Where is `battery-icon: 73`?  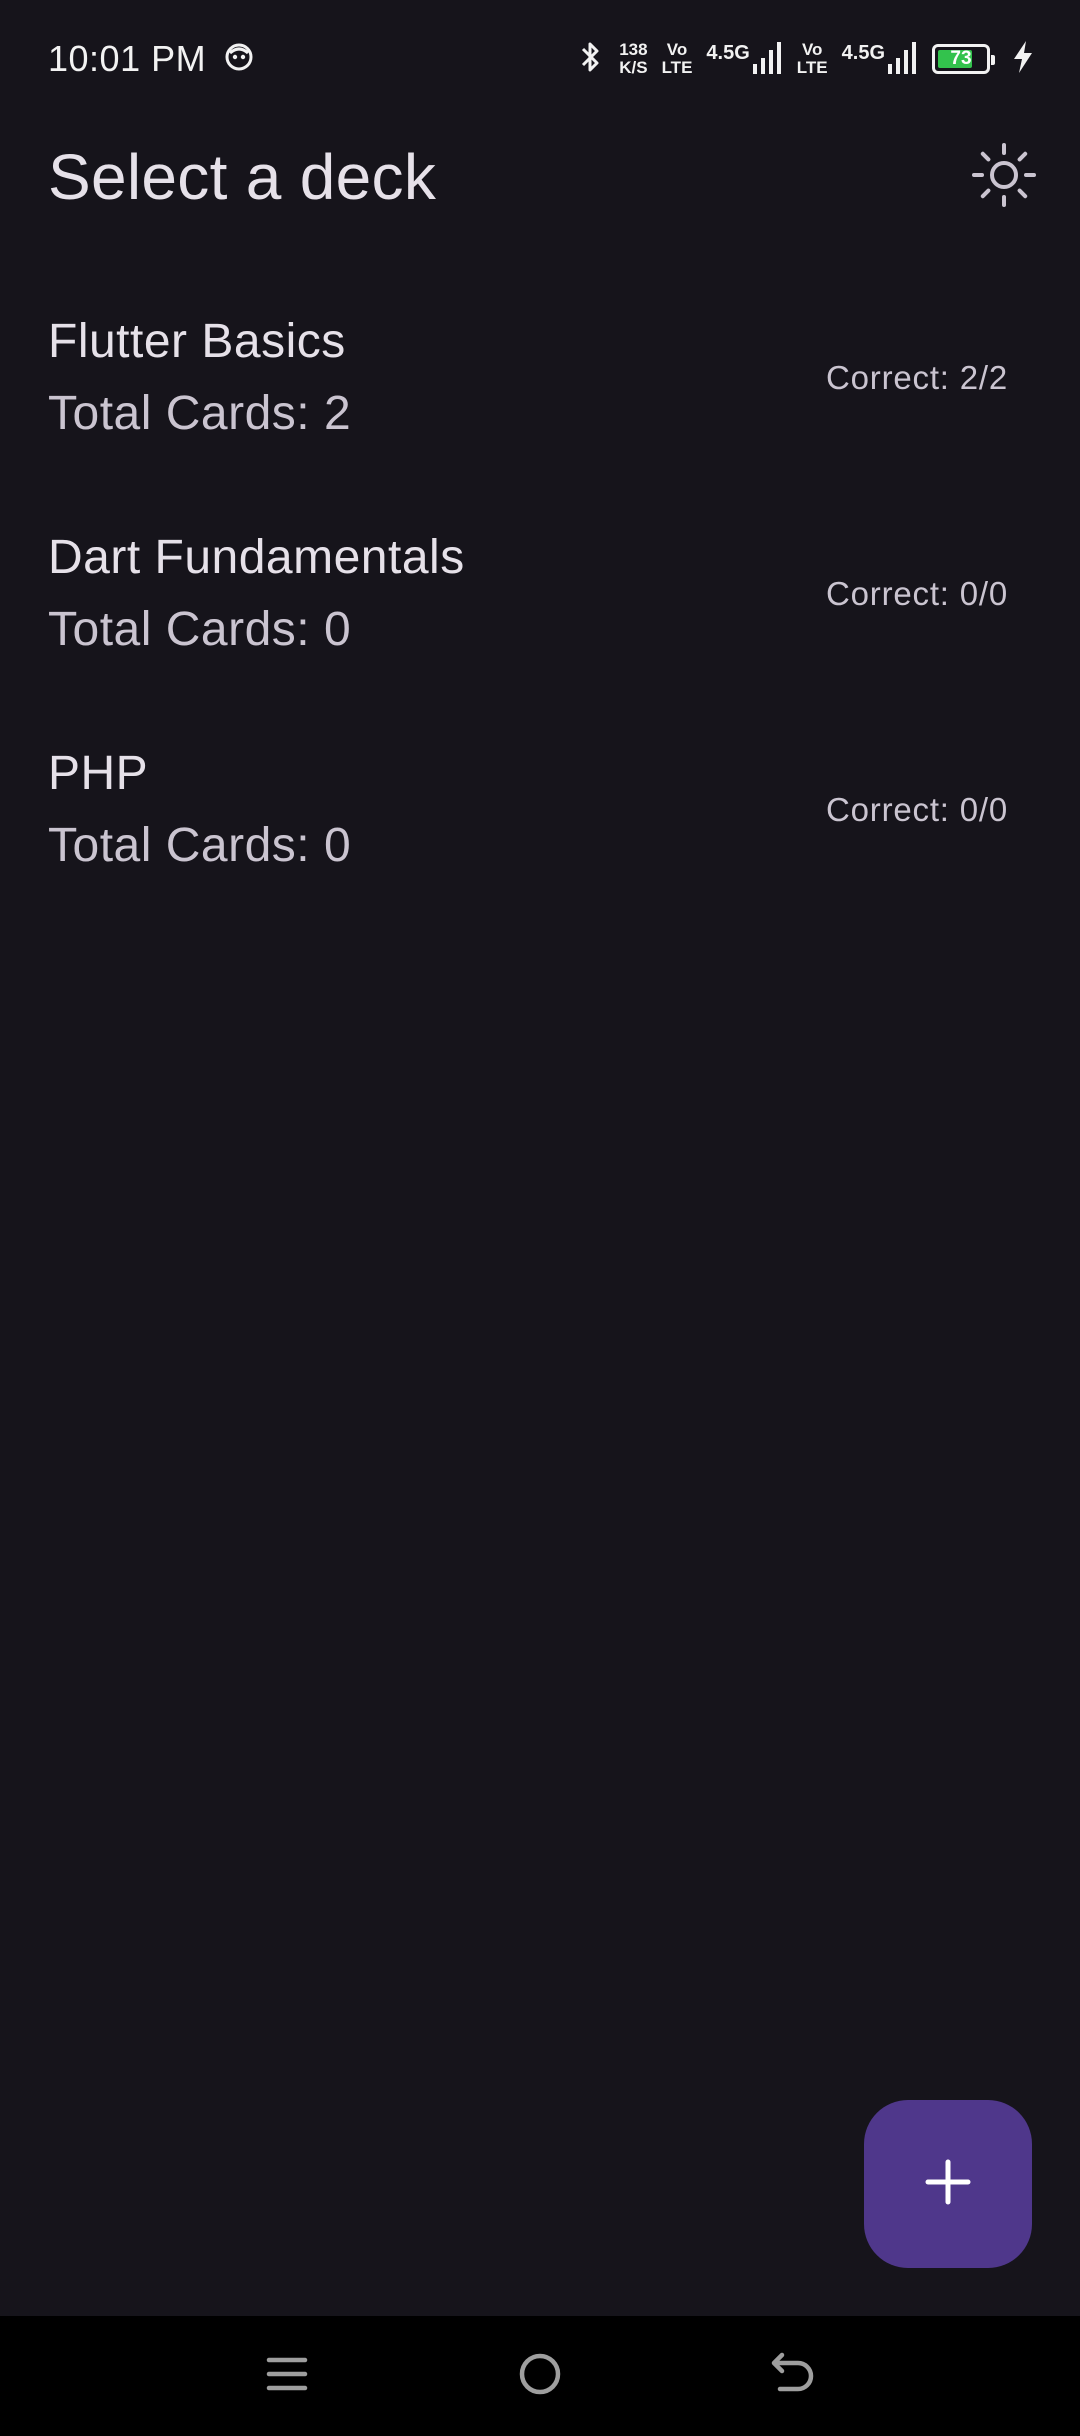 battery-icon: 73 is located at coordinates (963, 59).